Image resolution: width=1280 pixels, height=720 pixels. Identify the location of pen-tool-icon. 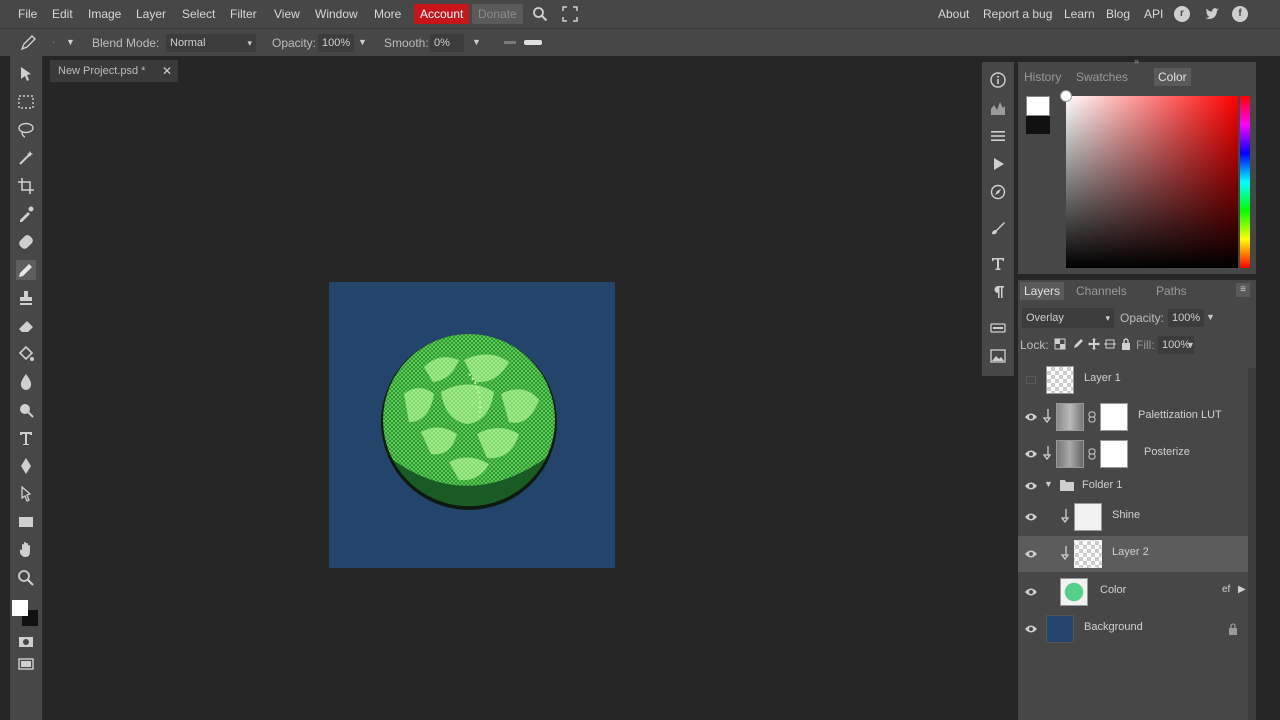
(26, 466).